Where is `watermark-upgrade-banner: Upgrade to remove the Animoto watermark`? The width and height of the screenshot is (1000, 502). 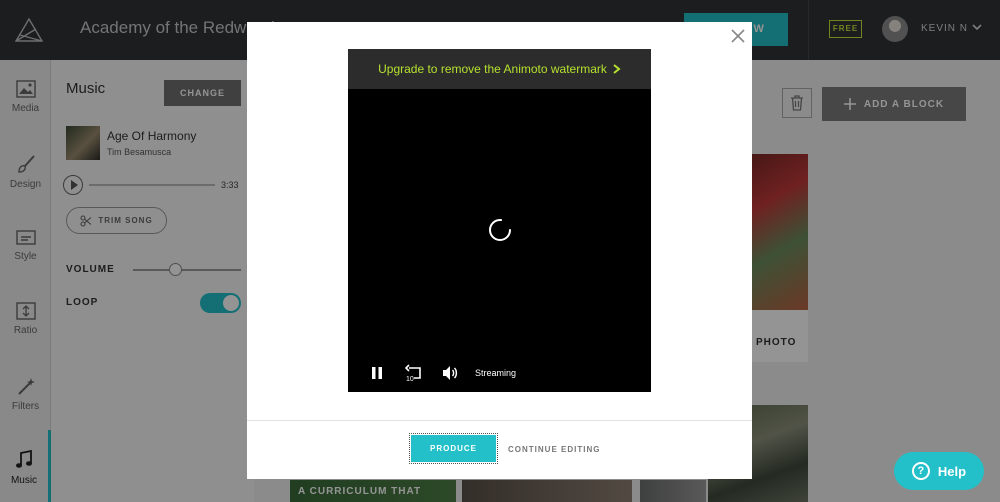 watermark-upgrade-banner: Upgrade to remove the Animoto watermark is located at coordinates (499, 69).